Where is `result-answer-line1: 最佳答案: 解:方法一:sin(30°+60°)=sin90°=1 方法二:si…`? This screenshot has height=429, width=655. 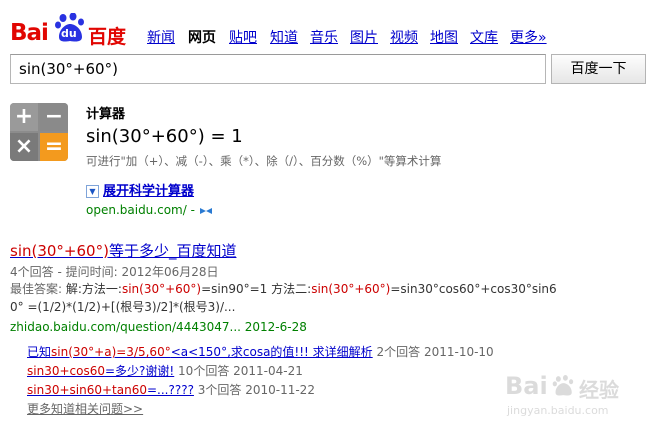 result-answer-line1: 最佳答案: 解:方法一:sin(30°+60°)=sin90°=1 方法二:si… is located at coordinates (283, 288).